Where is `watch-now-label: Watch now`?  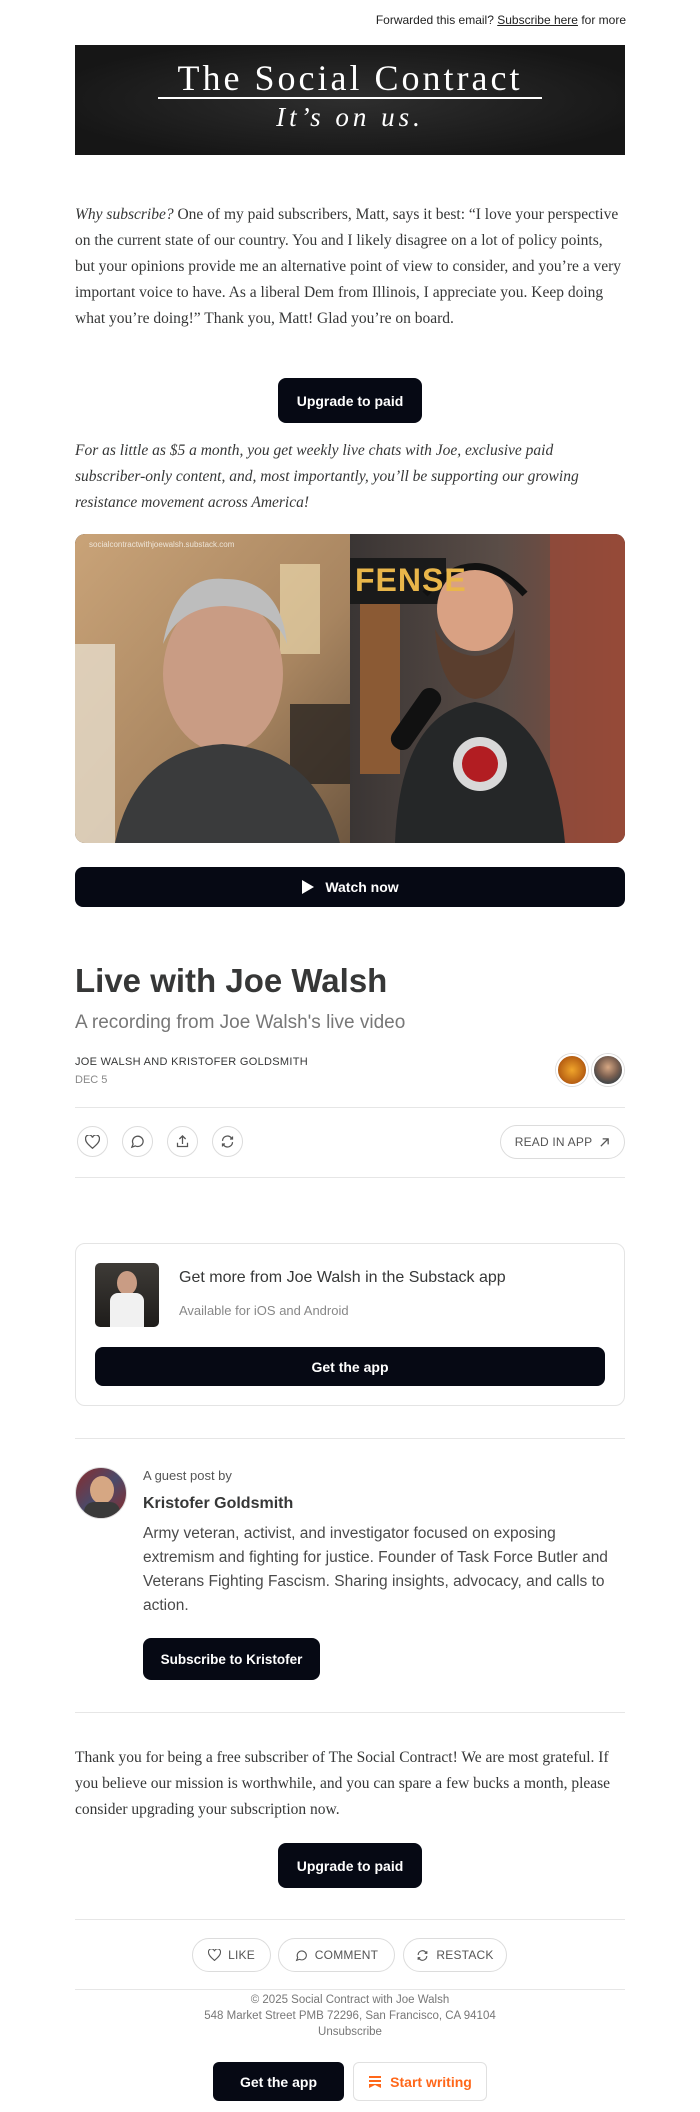 watch-now-label: Watch now is located at coordinates (362, 887).